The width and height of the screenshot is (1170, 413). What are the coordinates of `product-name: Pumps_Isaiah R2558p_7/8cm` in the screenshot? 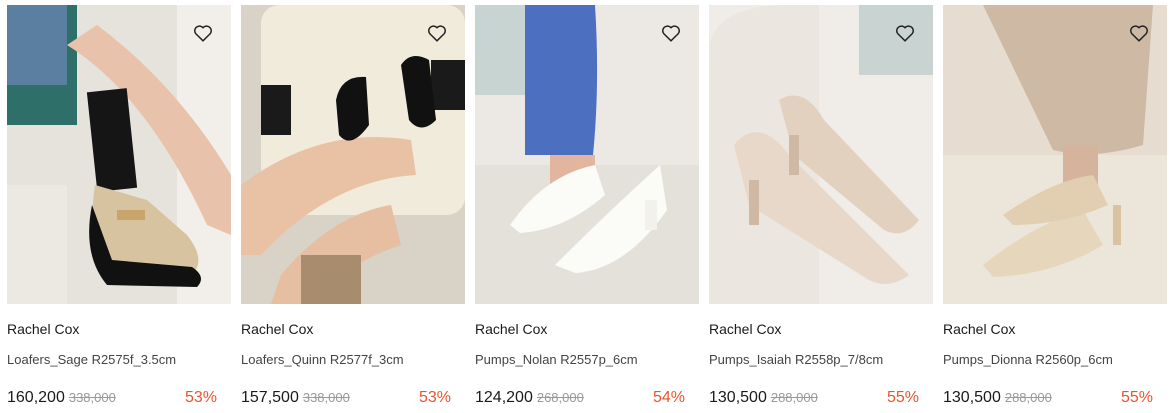 It's located at (796, 359).